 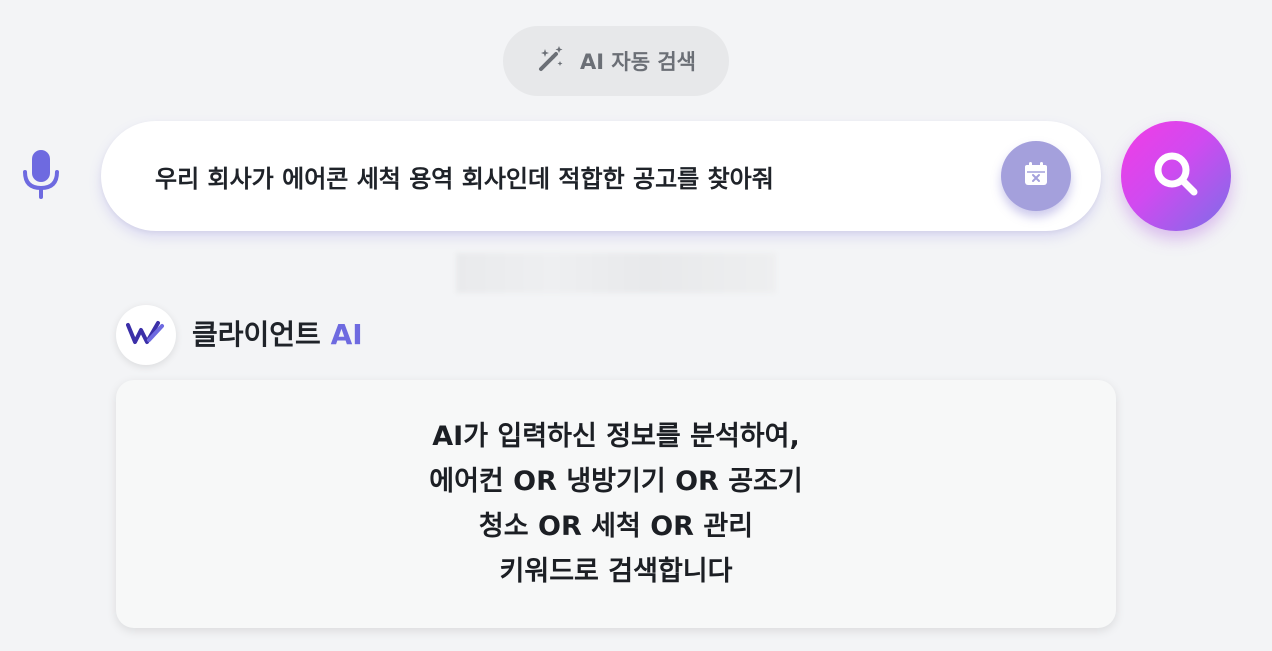 I want to click on calendar-clear-icon, so click(x=1036, y=176).